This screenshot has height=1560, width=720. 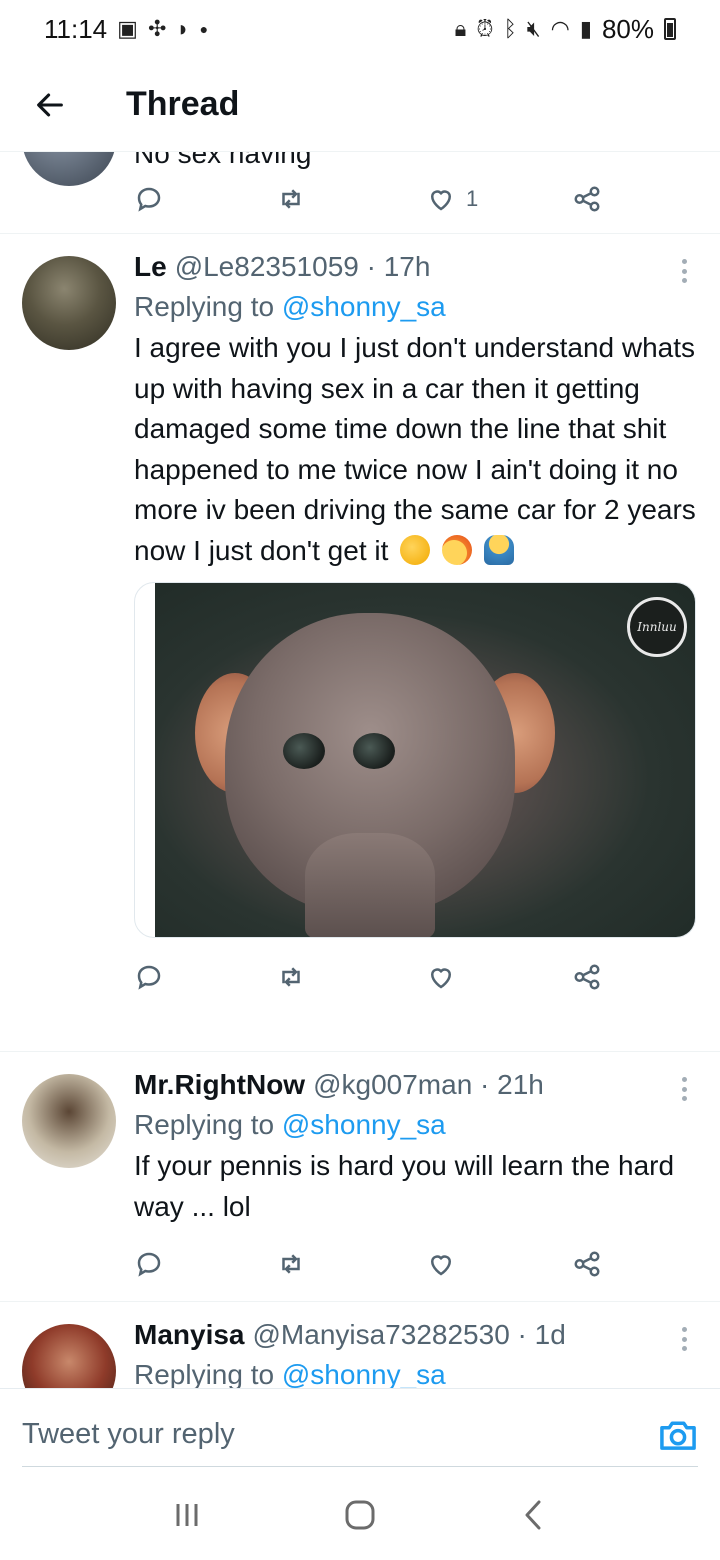 What do you see at coordinates (560, 28) in the screenshot?
I see `wifi-icon: ◠` at bounding box center [560, 28].